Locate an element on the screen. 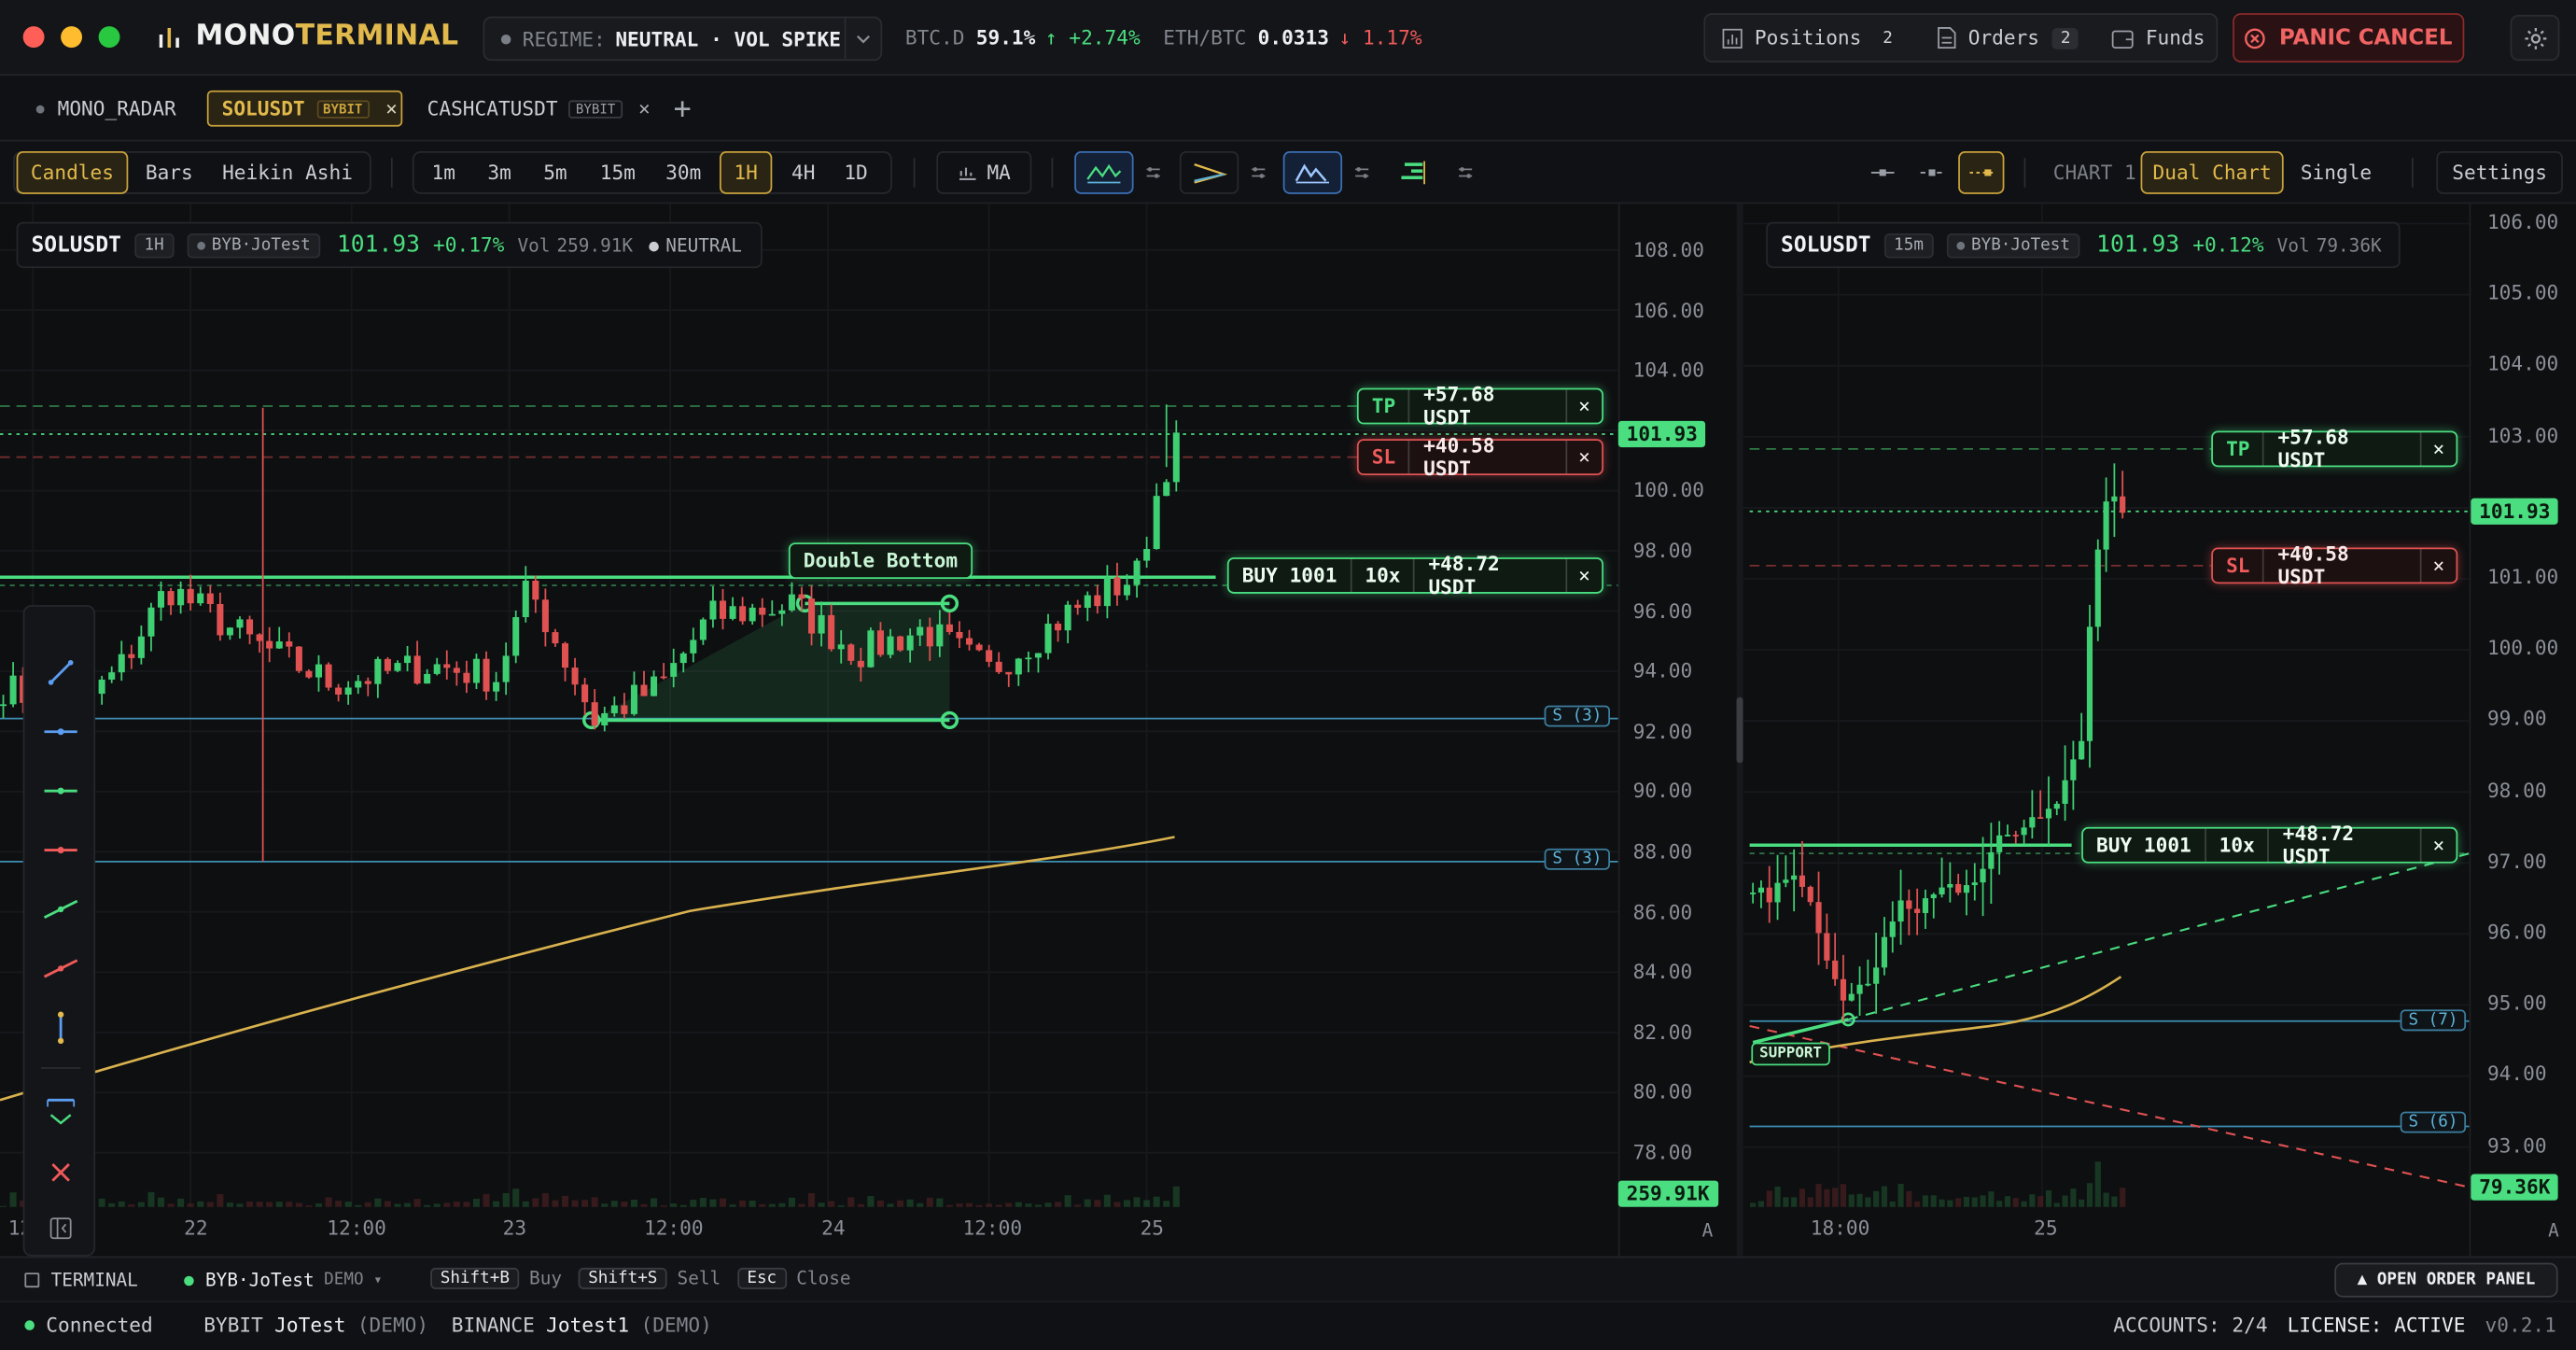  volume-profile-toggle is located at coordinates (1414, 173).